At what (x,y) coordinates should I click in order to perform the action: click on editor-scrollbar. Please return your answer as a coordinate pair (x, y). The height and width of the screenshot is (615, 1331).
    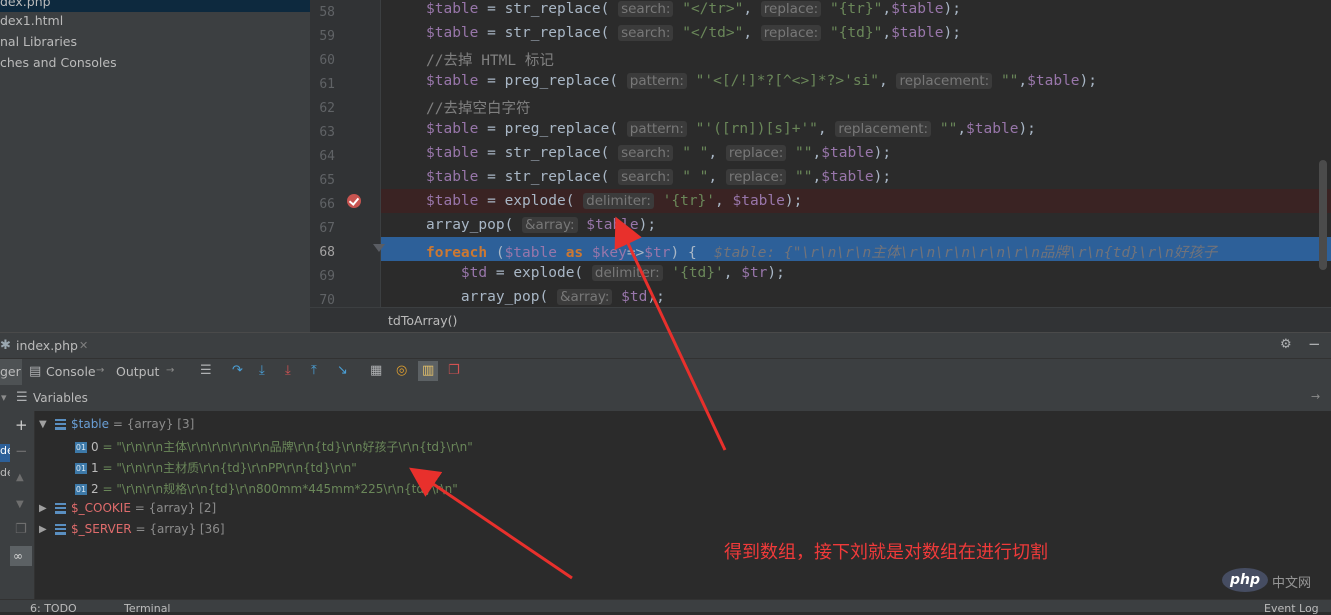
    Looking at the image, I should click on (1323, 215).